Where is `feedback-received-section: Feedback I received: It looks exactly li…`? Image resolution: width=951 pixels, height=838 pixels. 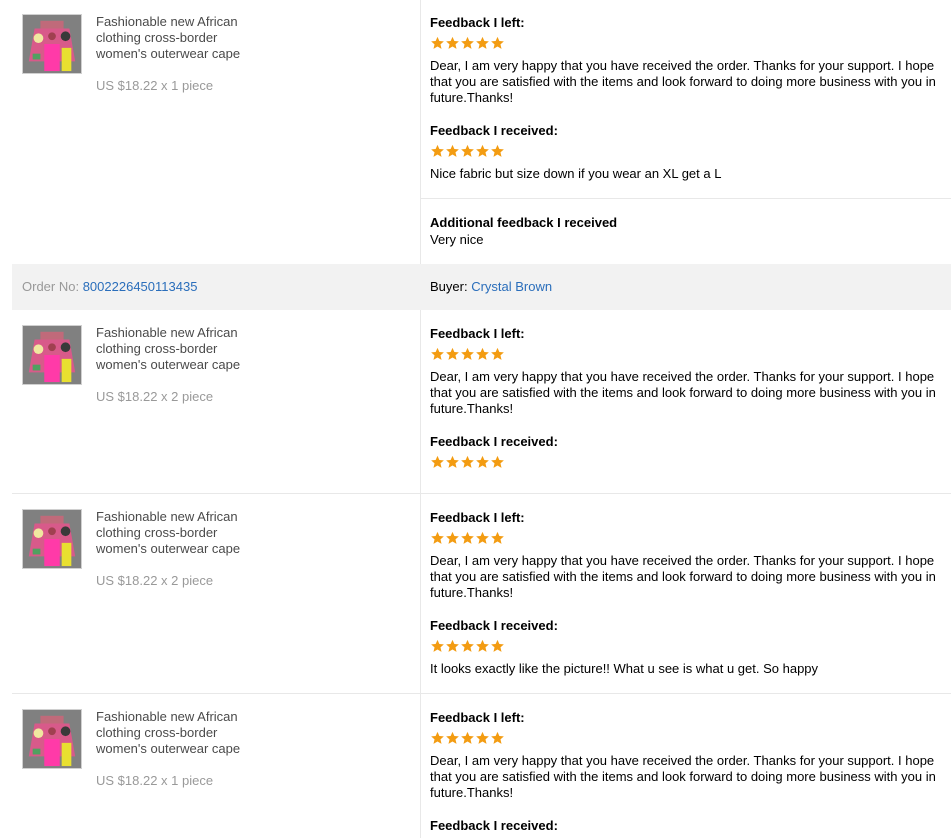
feedback-received-section: Feedback I received: It looks exactly li… is located at coordinates (690, 647).